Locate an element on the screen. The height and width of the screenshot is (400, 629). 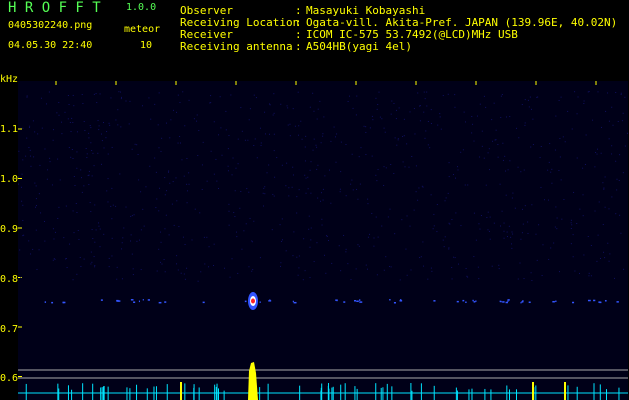
app-version: 1.0.0 is located at coordinates (141, 7).